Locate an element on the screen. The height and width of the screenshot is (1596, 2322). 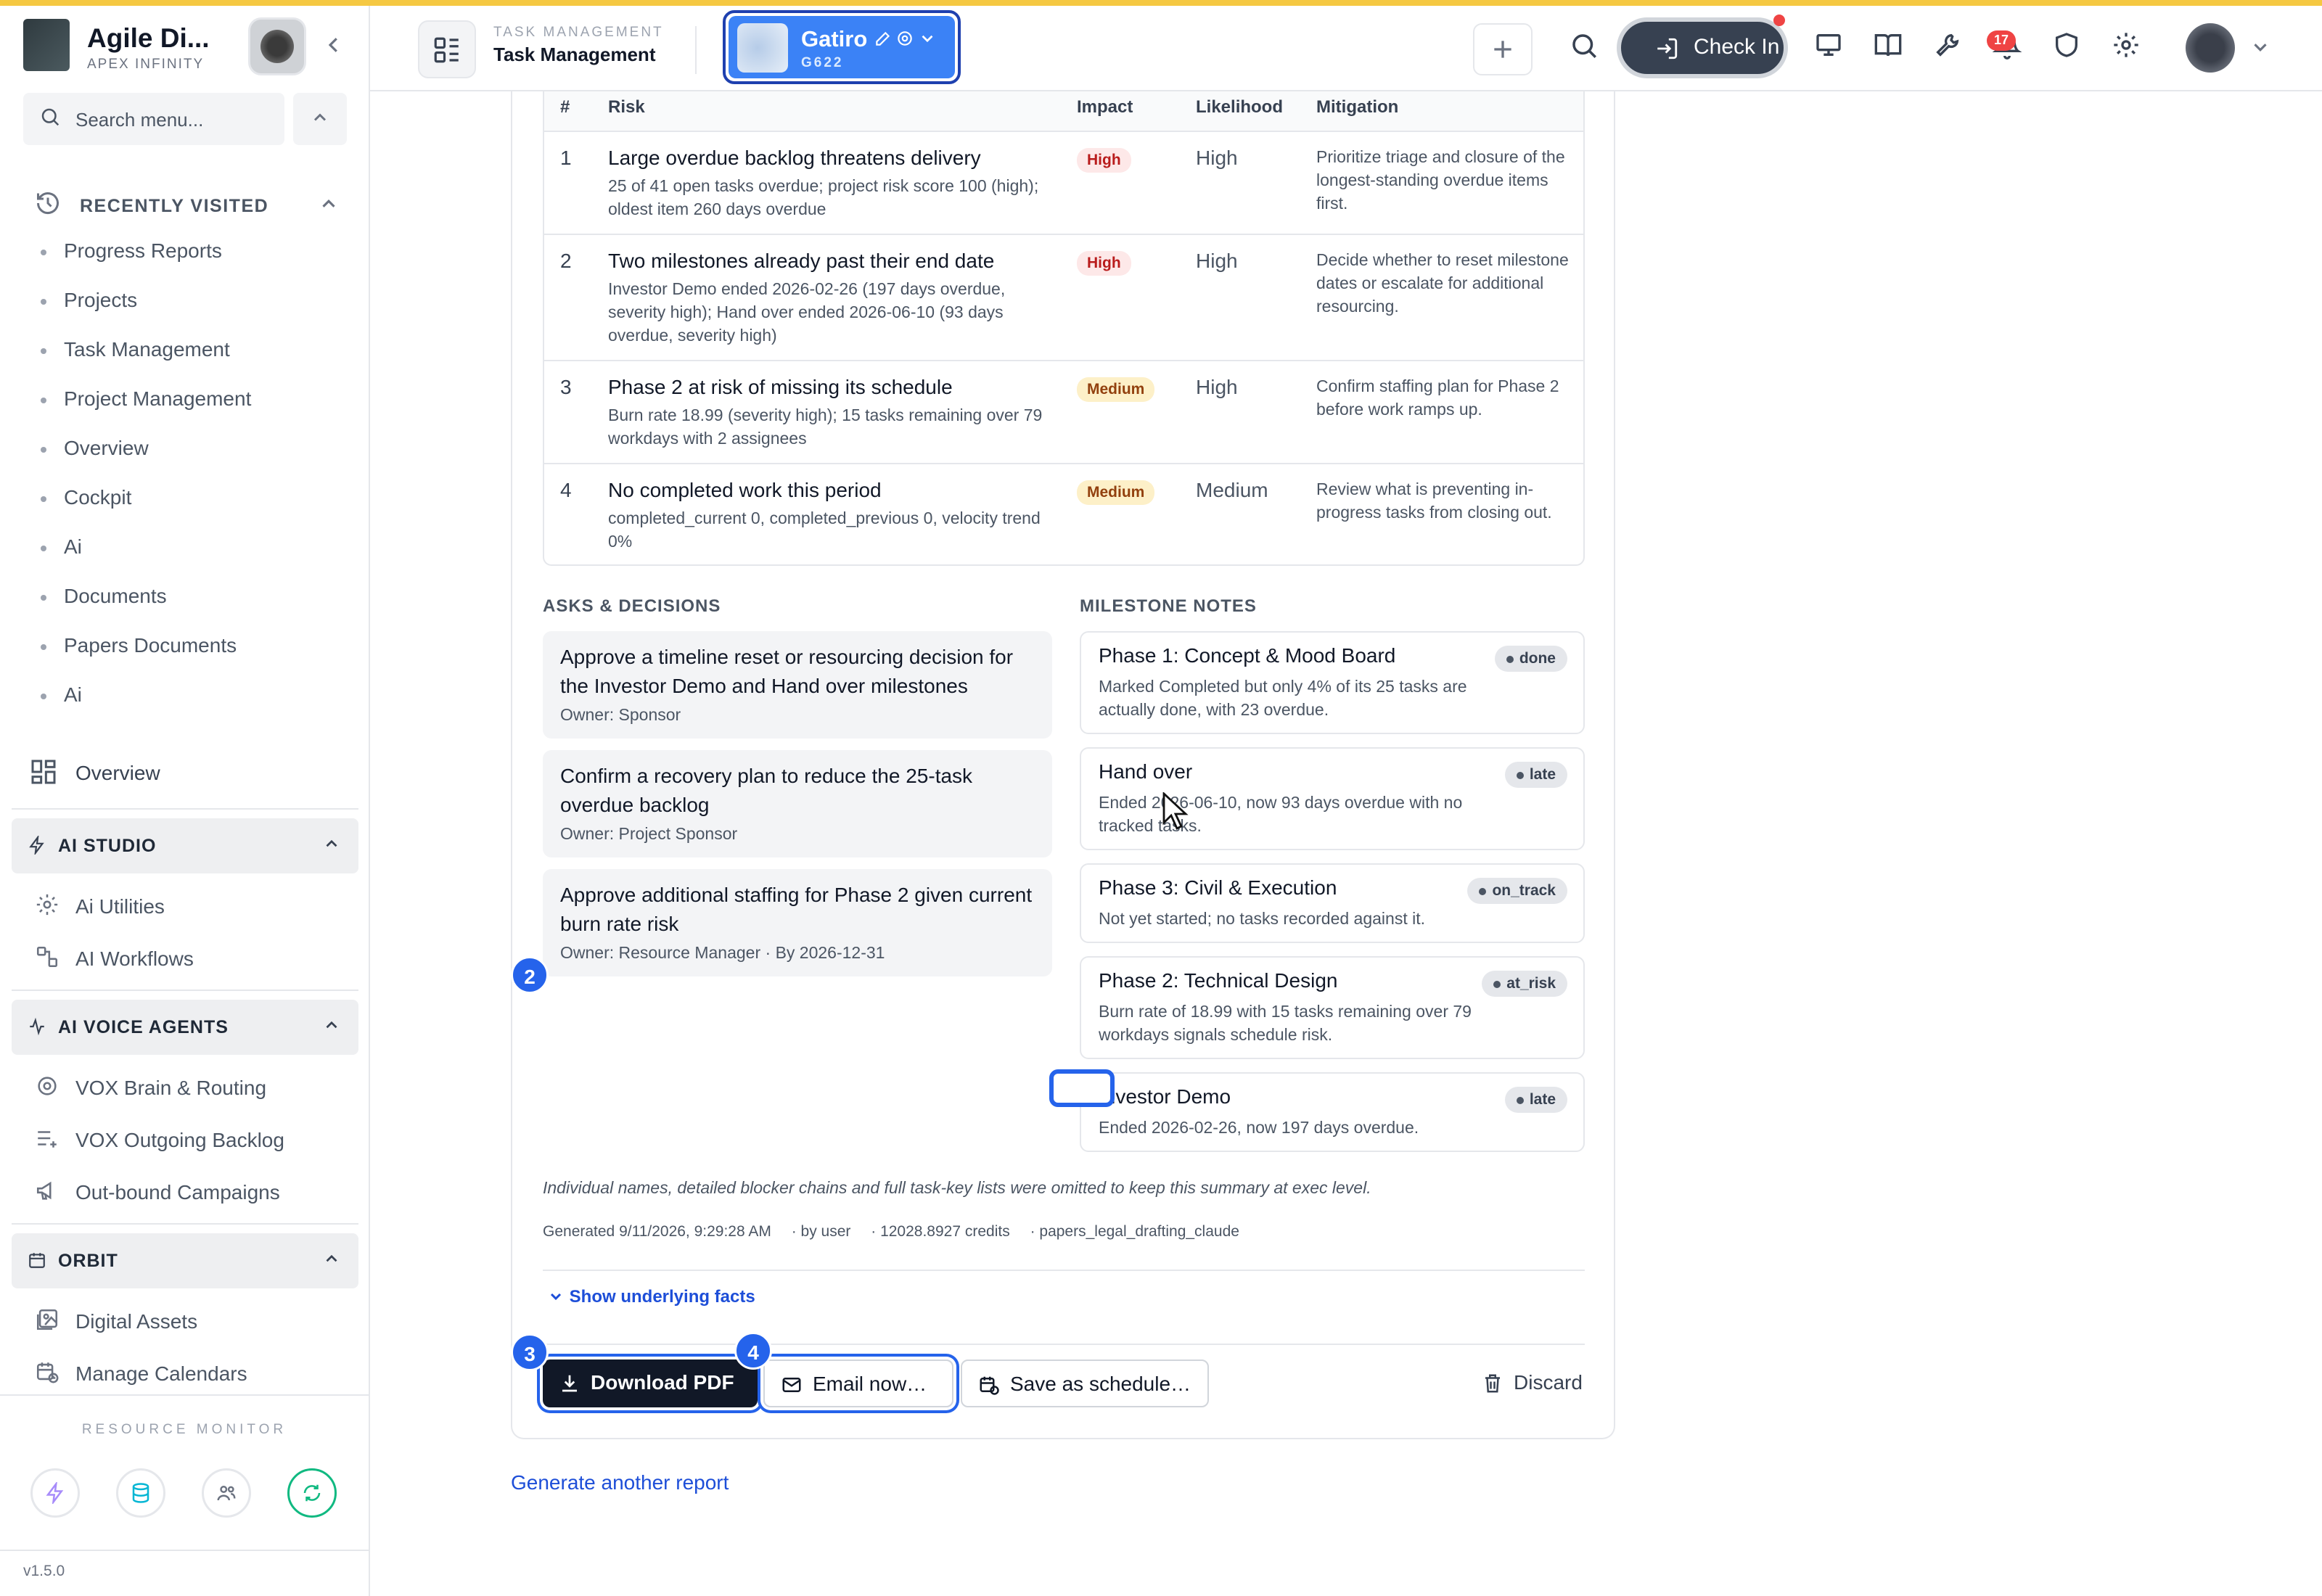
likelihood: Medium is located at coordinates (1232, 490).